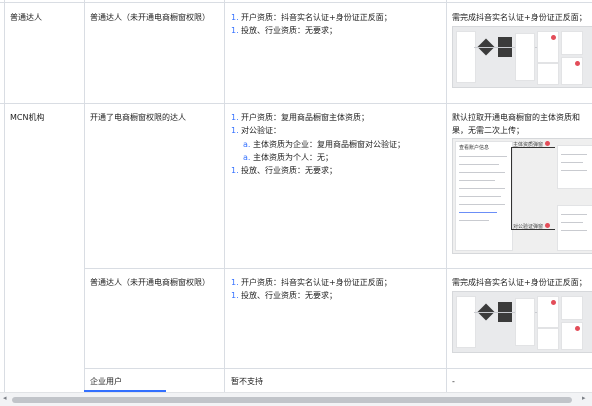 The height and width of the screenshot is (406, 592). I want to click on row4-status: 暂不支持, so click(247, 381).